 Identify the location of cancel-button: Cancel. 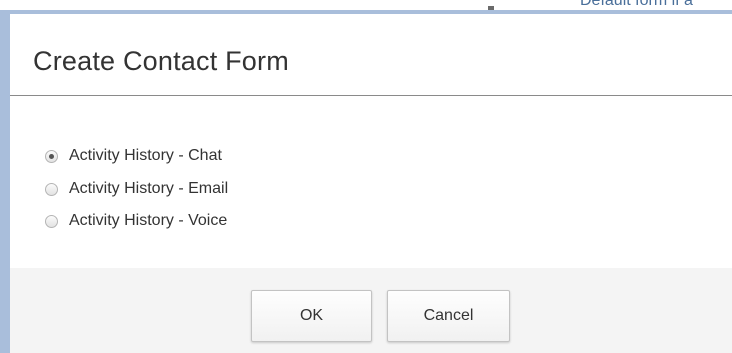
(448, 316).